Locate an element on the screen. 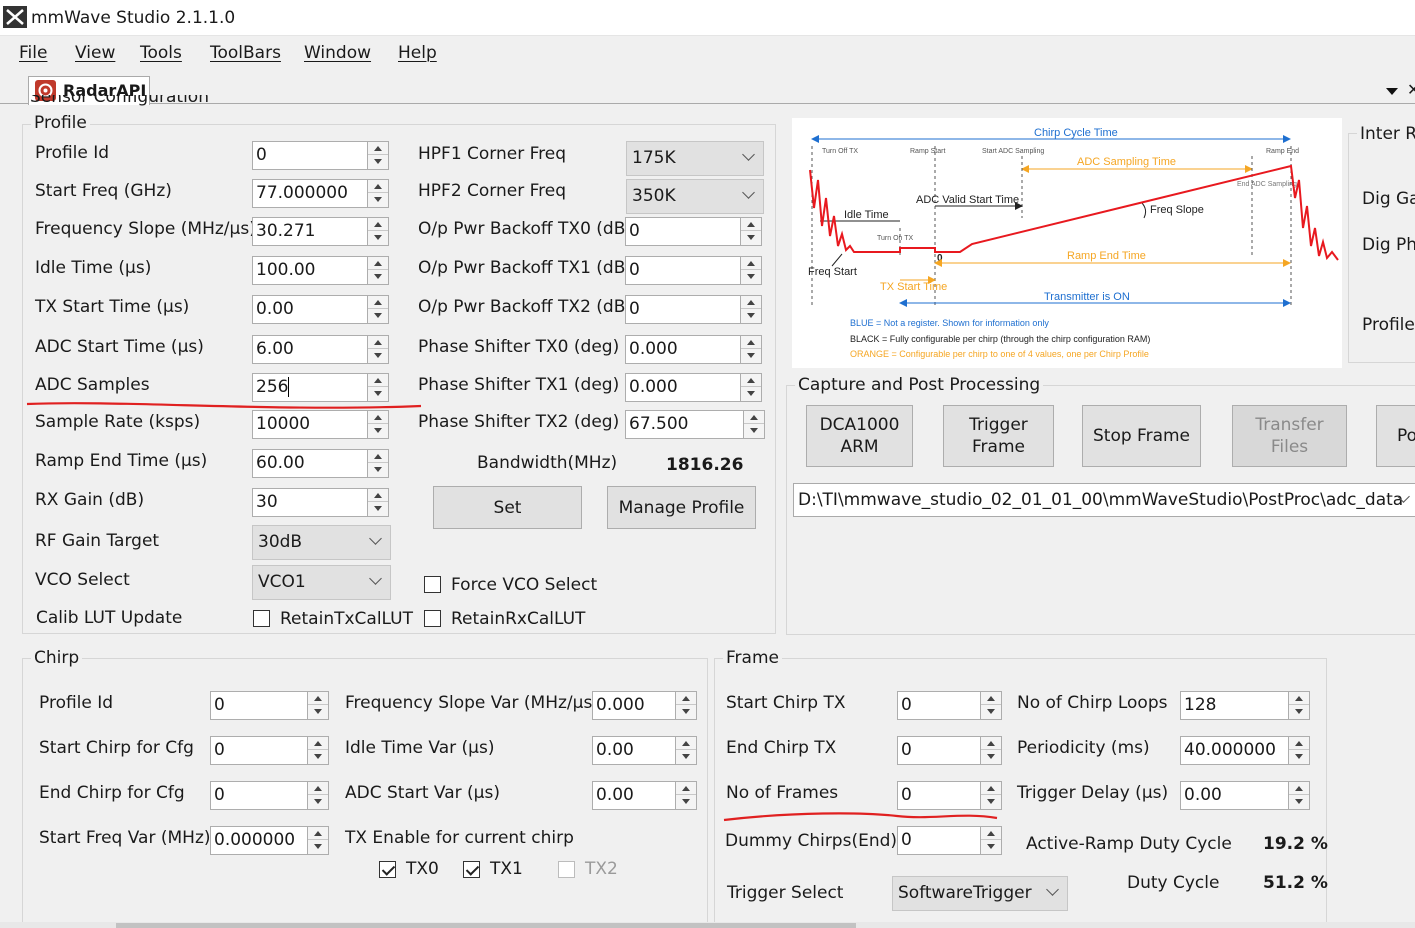 Image resolution: width=1415 pixels, height=928 pixels. diagram-turn-off: Turn Off TX is located at coordinates (840, 151).